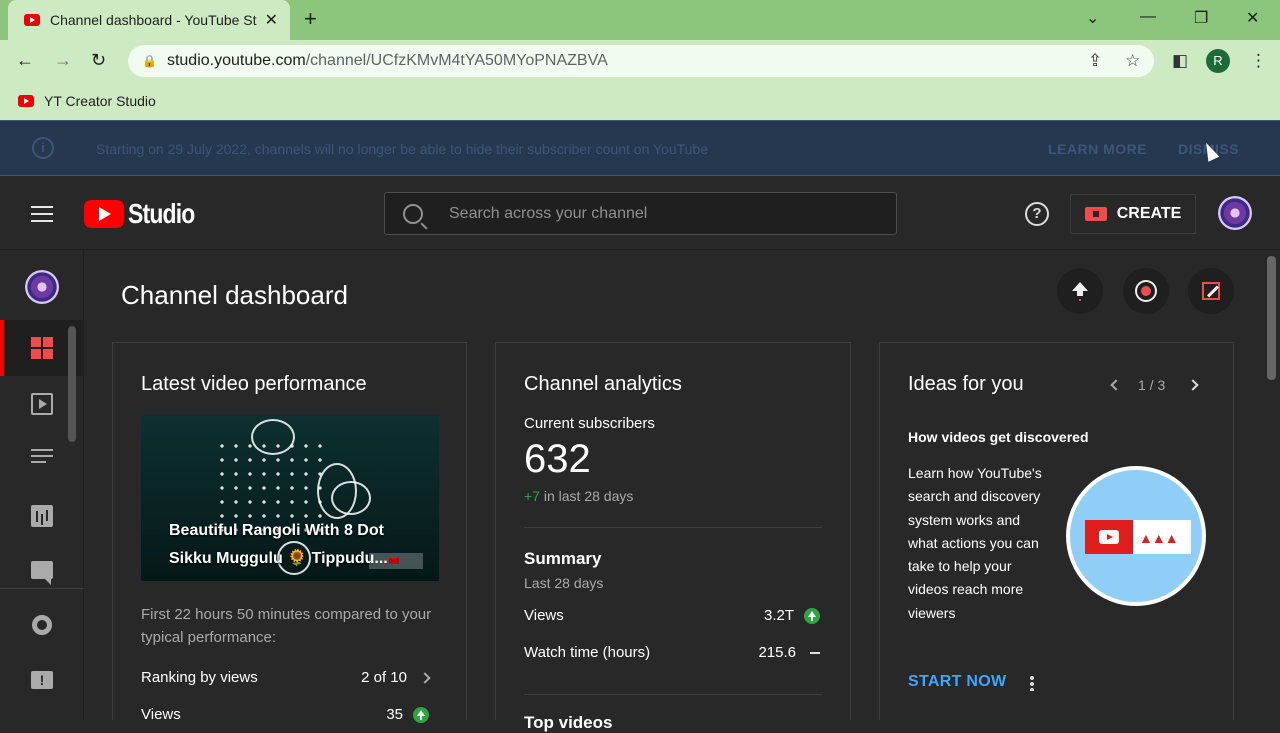 This screenshot has width=1280, height=733. I want to click on views-row: Views 35, so click(288, 715).